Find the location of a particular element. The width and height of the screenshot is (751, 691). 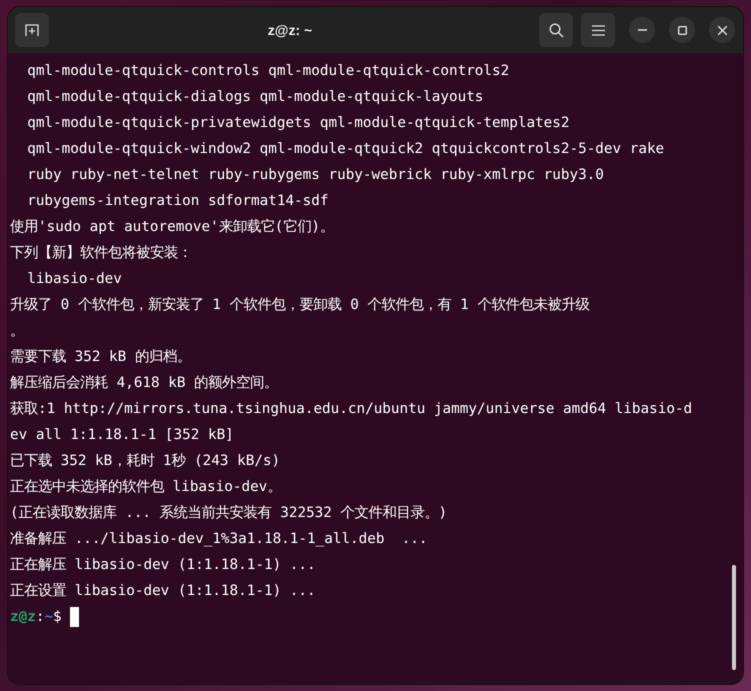

menu-icon is located at coordinates (598, 30).